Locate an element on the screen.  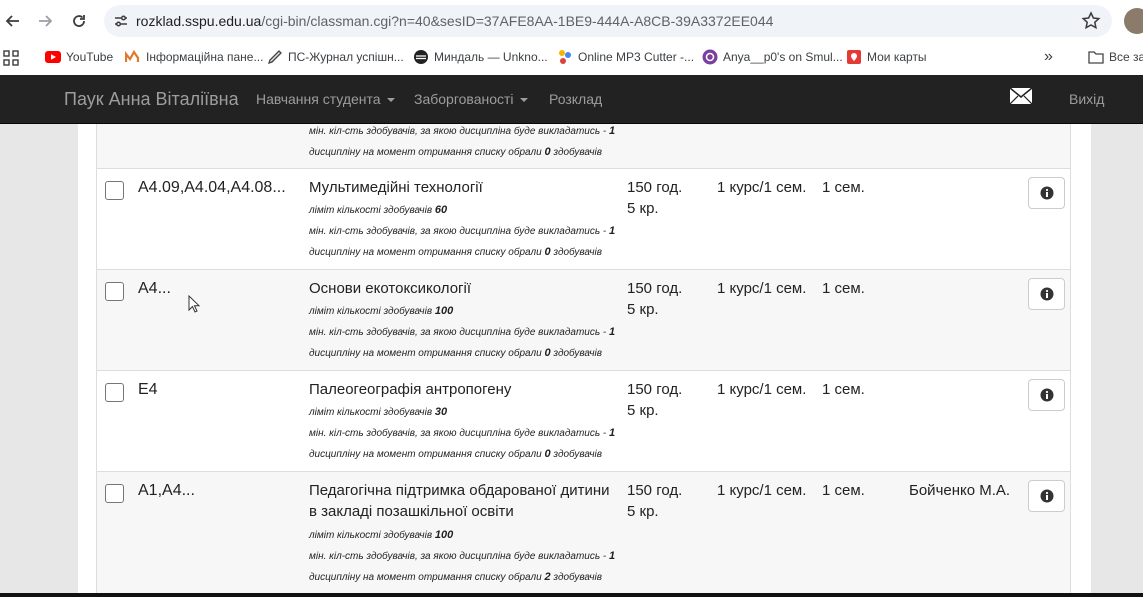
back-button is located at coordinates (15, 21).